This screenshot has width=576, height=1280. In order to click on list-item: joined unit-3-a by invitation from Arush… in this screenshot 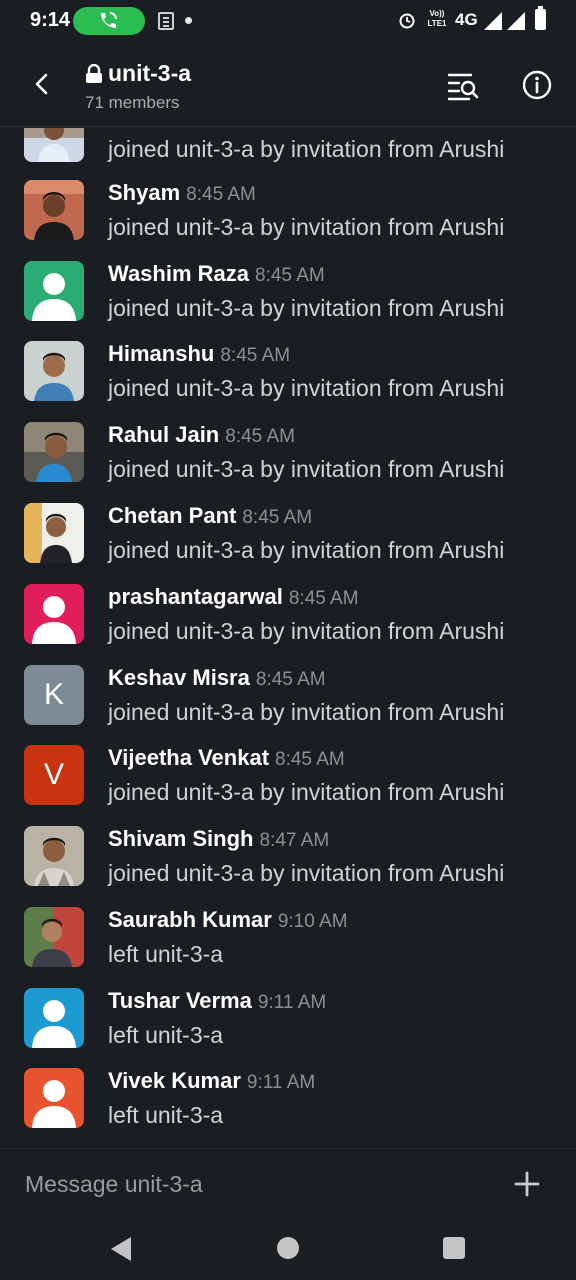, I will do `click(288, 155)`.